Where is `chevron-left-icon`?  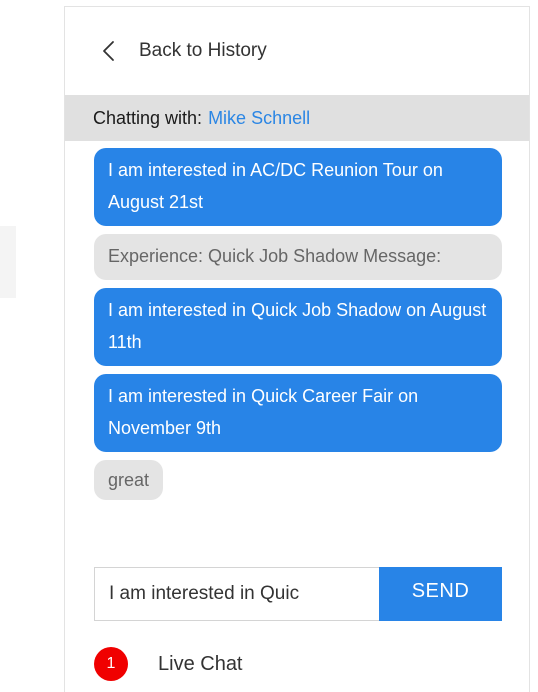
chevron-left-icon is located at coordinates (109, 51).